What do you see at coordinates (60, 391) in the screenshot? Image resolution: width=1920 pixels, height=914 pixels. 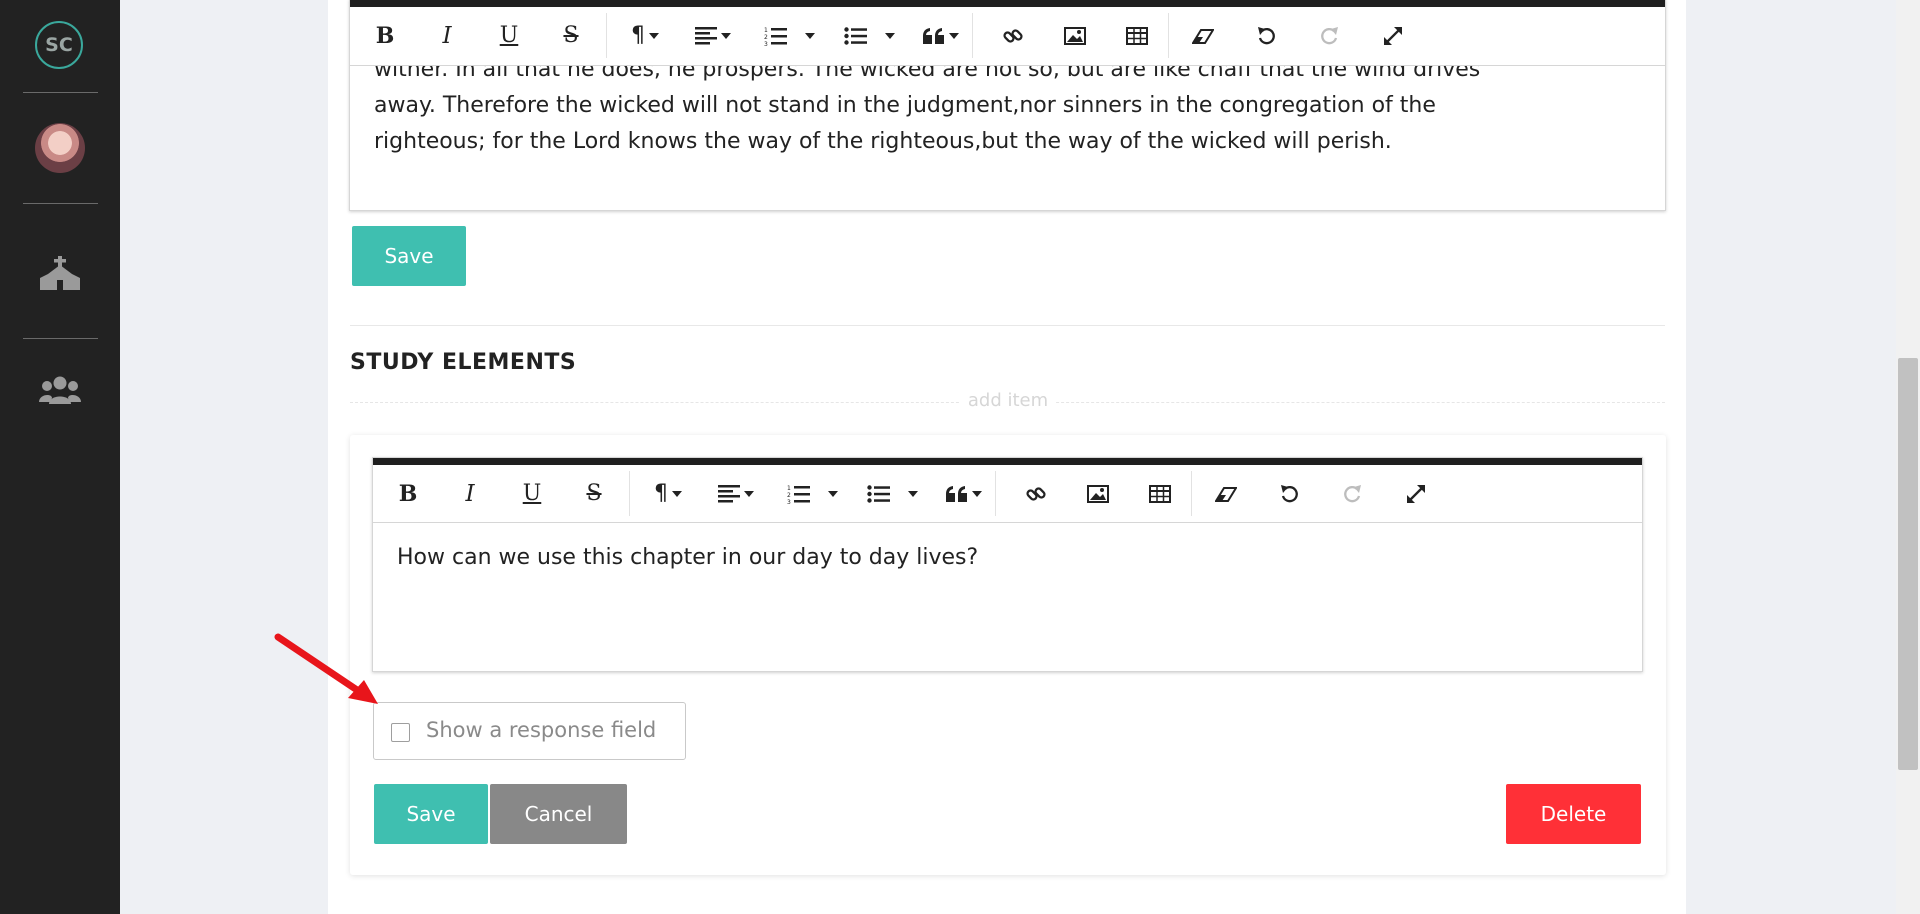 I see `users-icon` at bounding box center [60, 391].